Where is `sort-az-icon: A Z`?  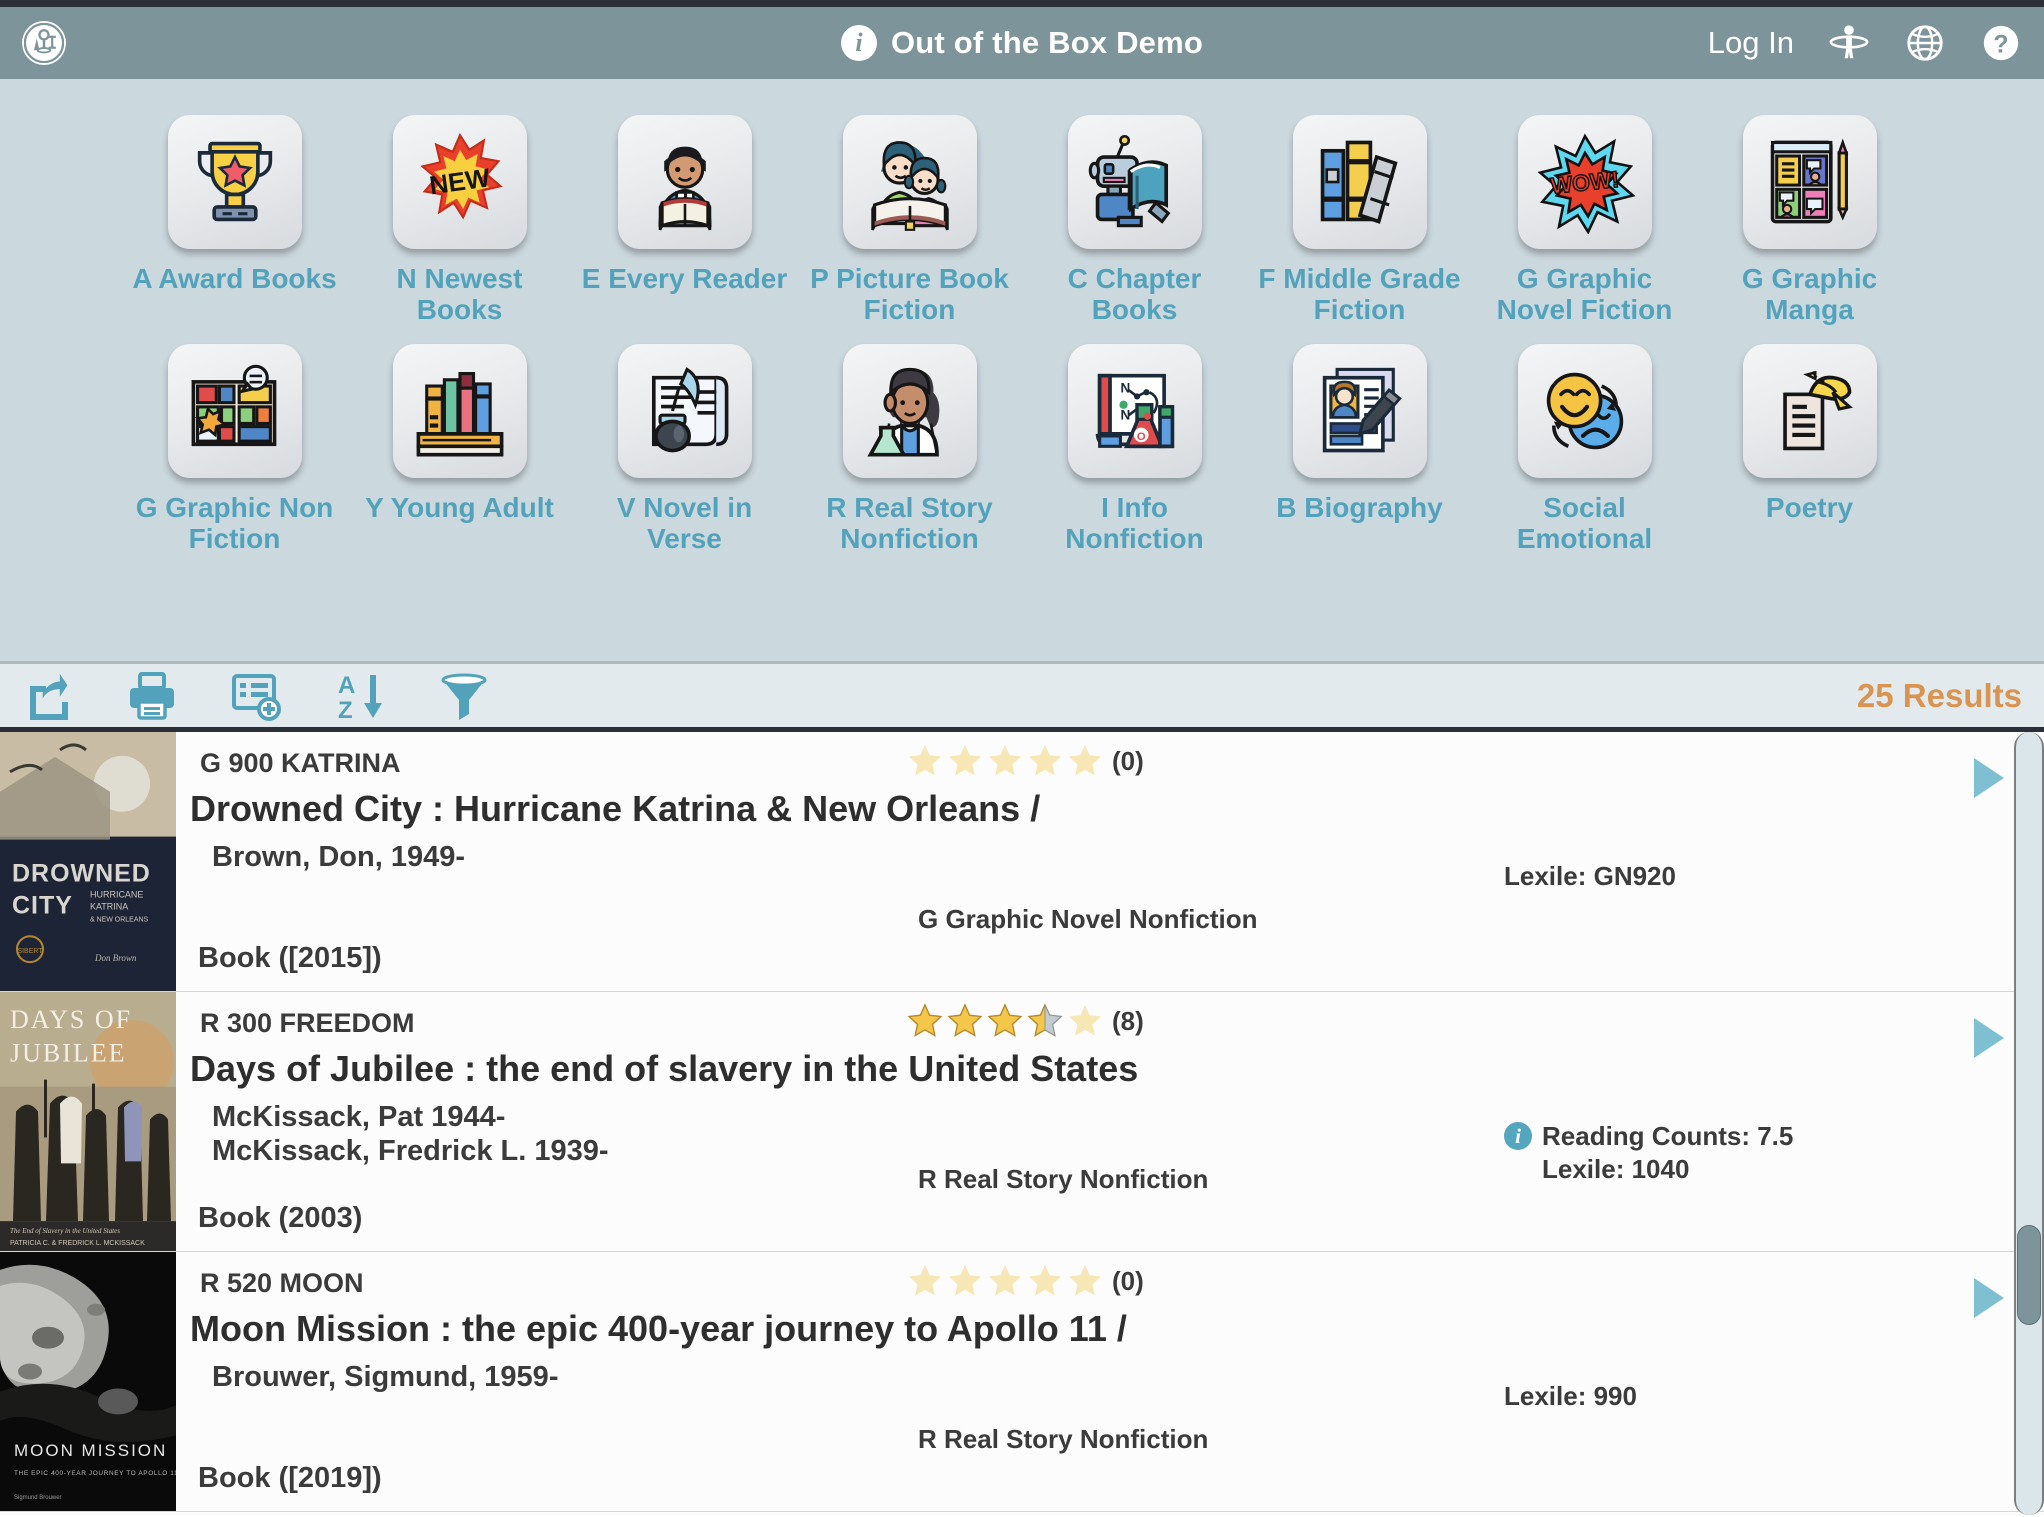 sort-az-icon: A Z is located at coordinates (360, 696).